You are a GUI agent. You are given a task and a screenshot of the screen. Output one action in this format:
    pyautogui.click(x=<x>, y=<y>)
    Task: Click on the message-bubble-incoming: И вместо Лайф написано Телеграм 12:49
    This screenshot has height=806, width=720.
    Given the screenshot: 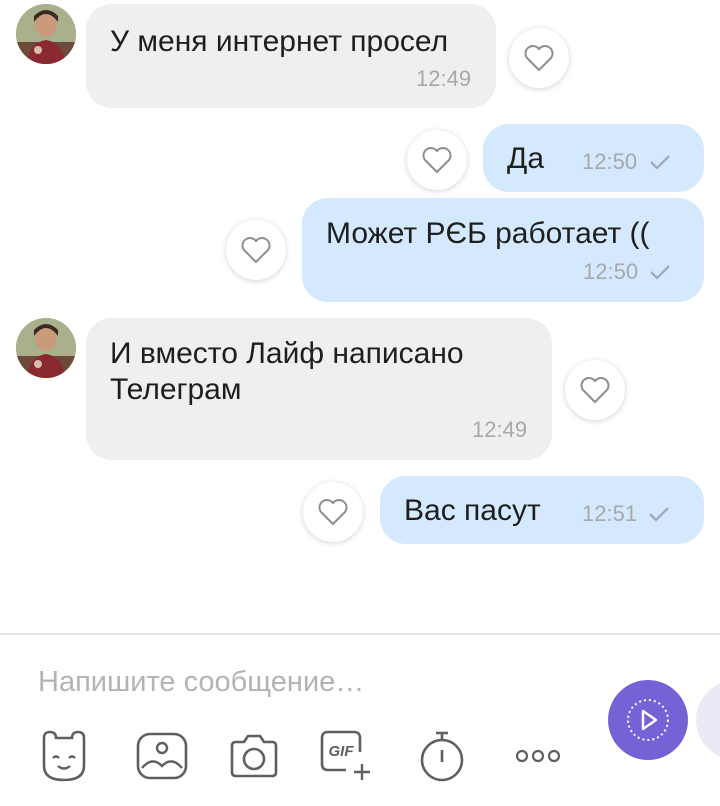 What is the action you would take?
    pyautogui.click(x=319, y=389)
    